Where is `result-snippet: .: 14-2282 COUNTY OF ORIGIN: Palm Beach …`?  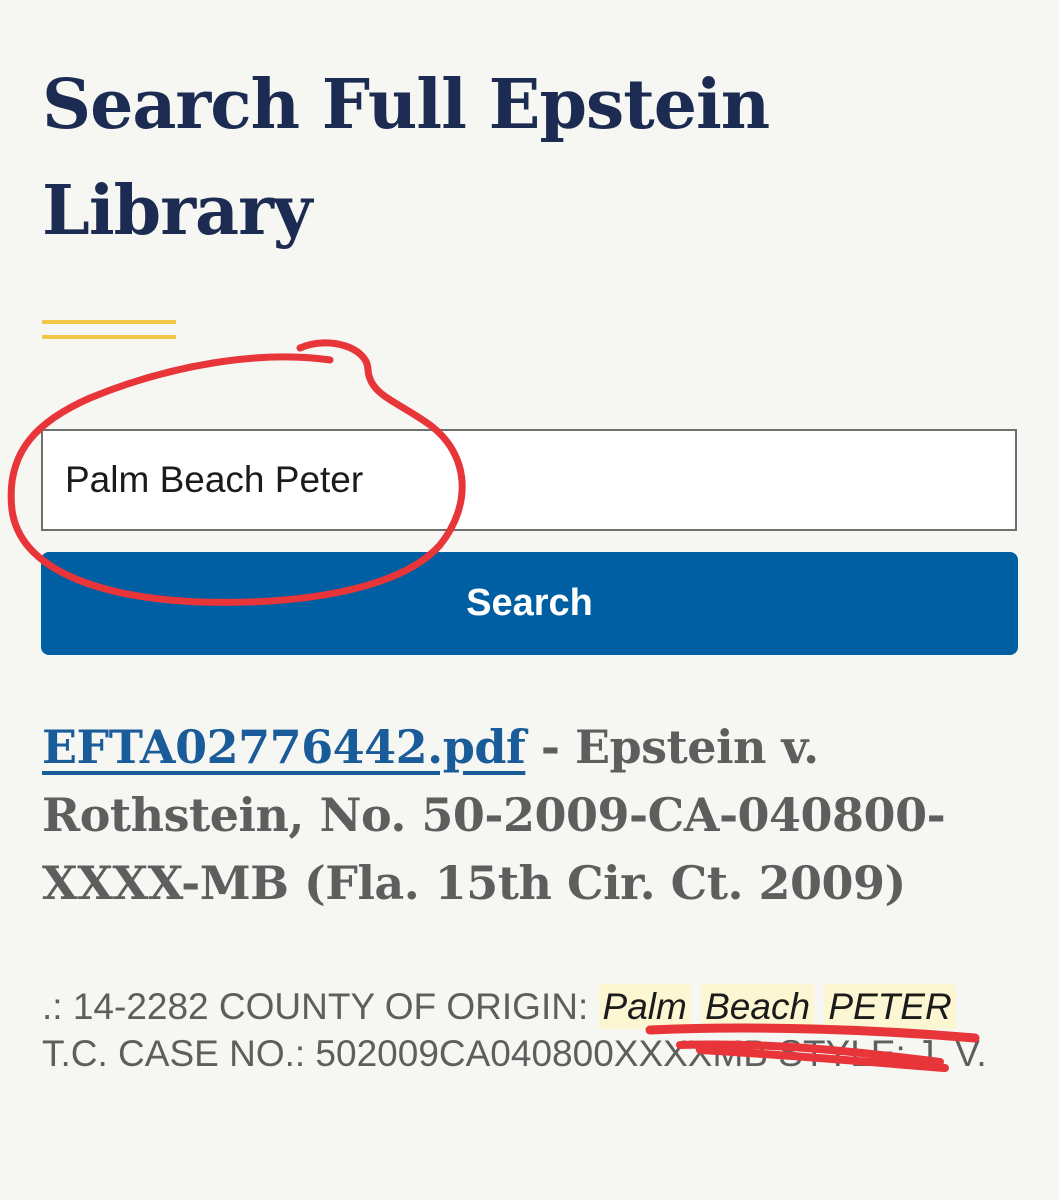
result-snippet: .: 14-2282 COUNTY OF ORIGIN: Palm Beach … is located at coordinates (532, 1030).